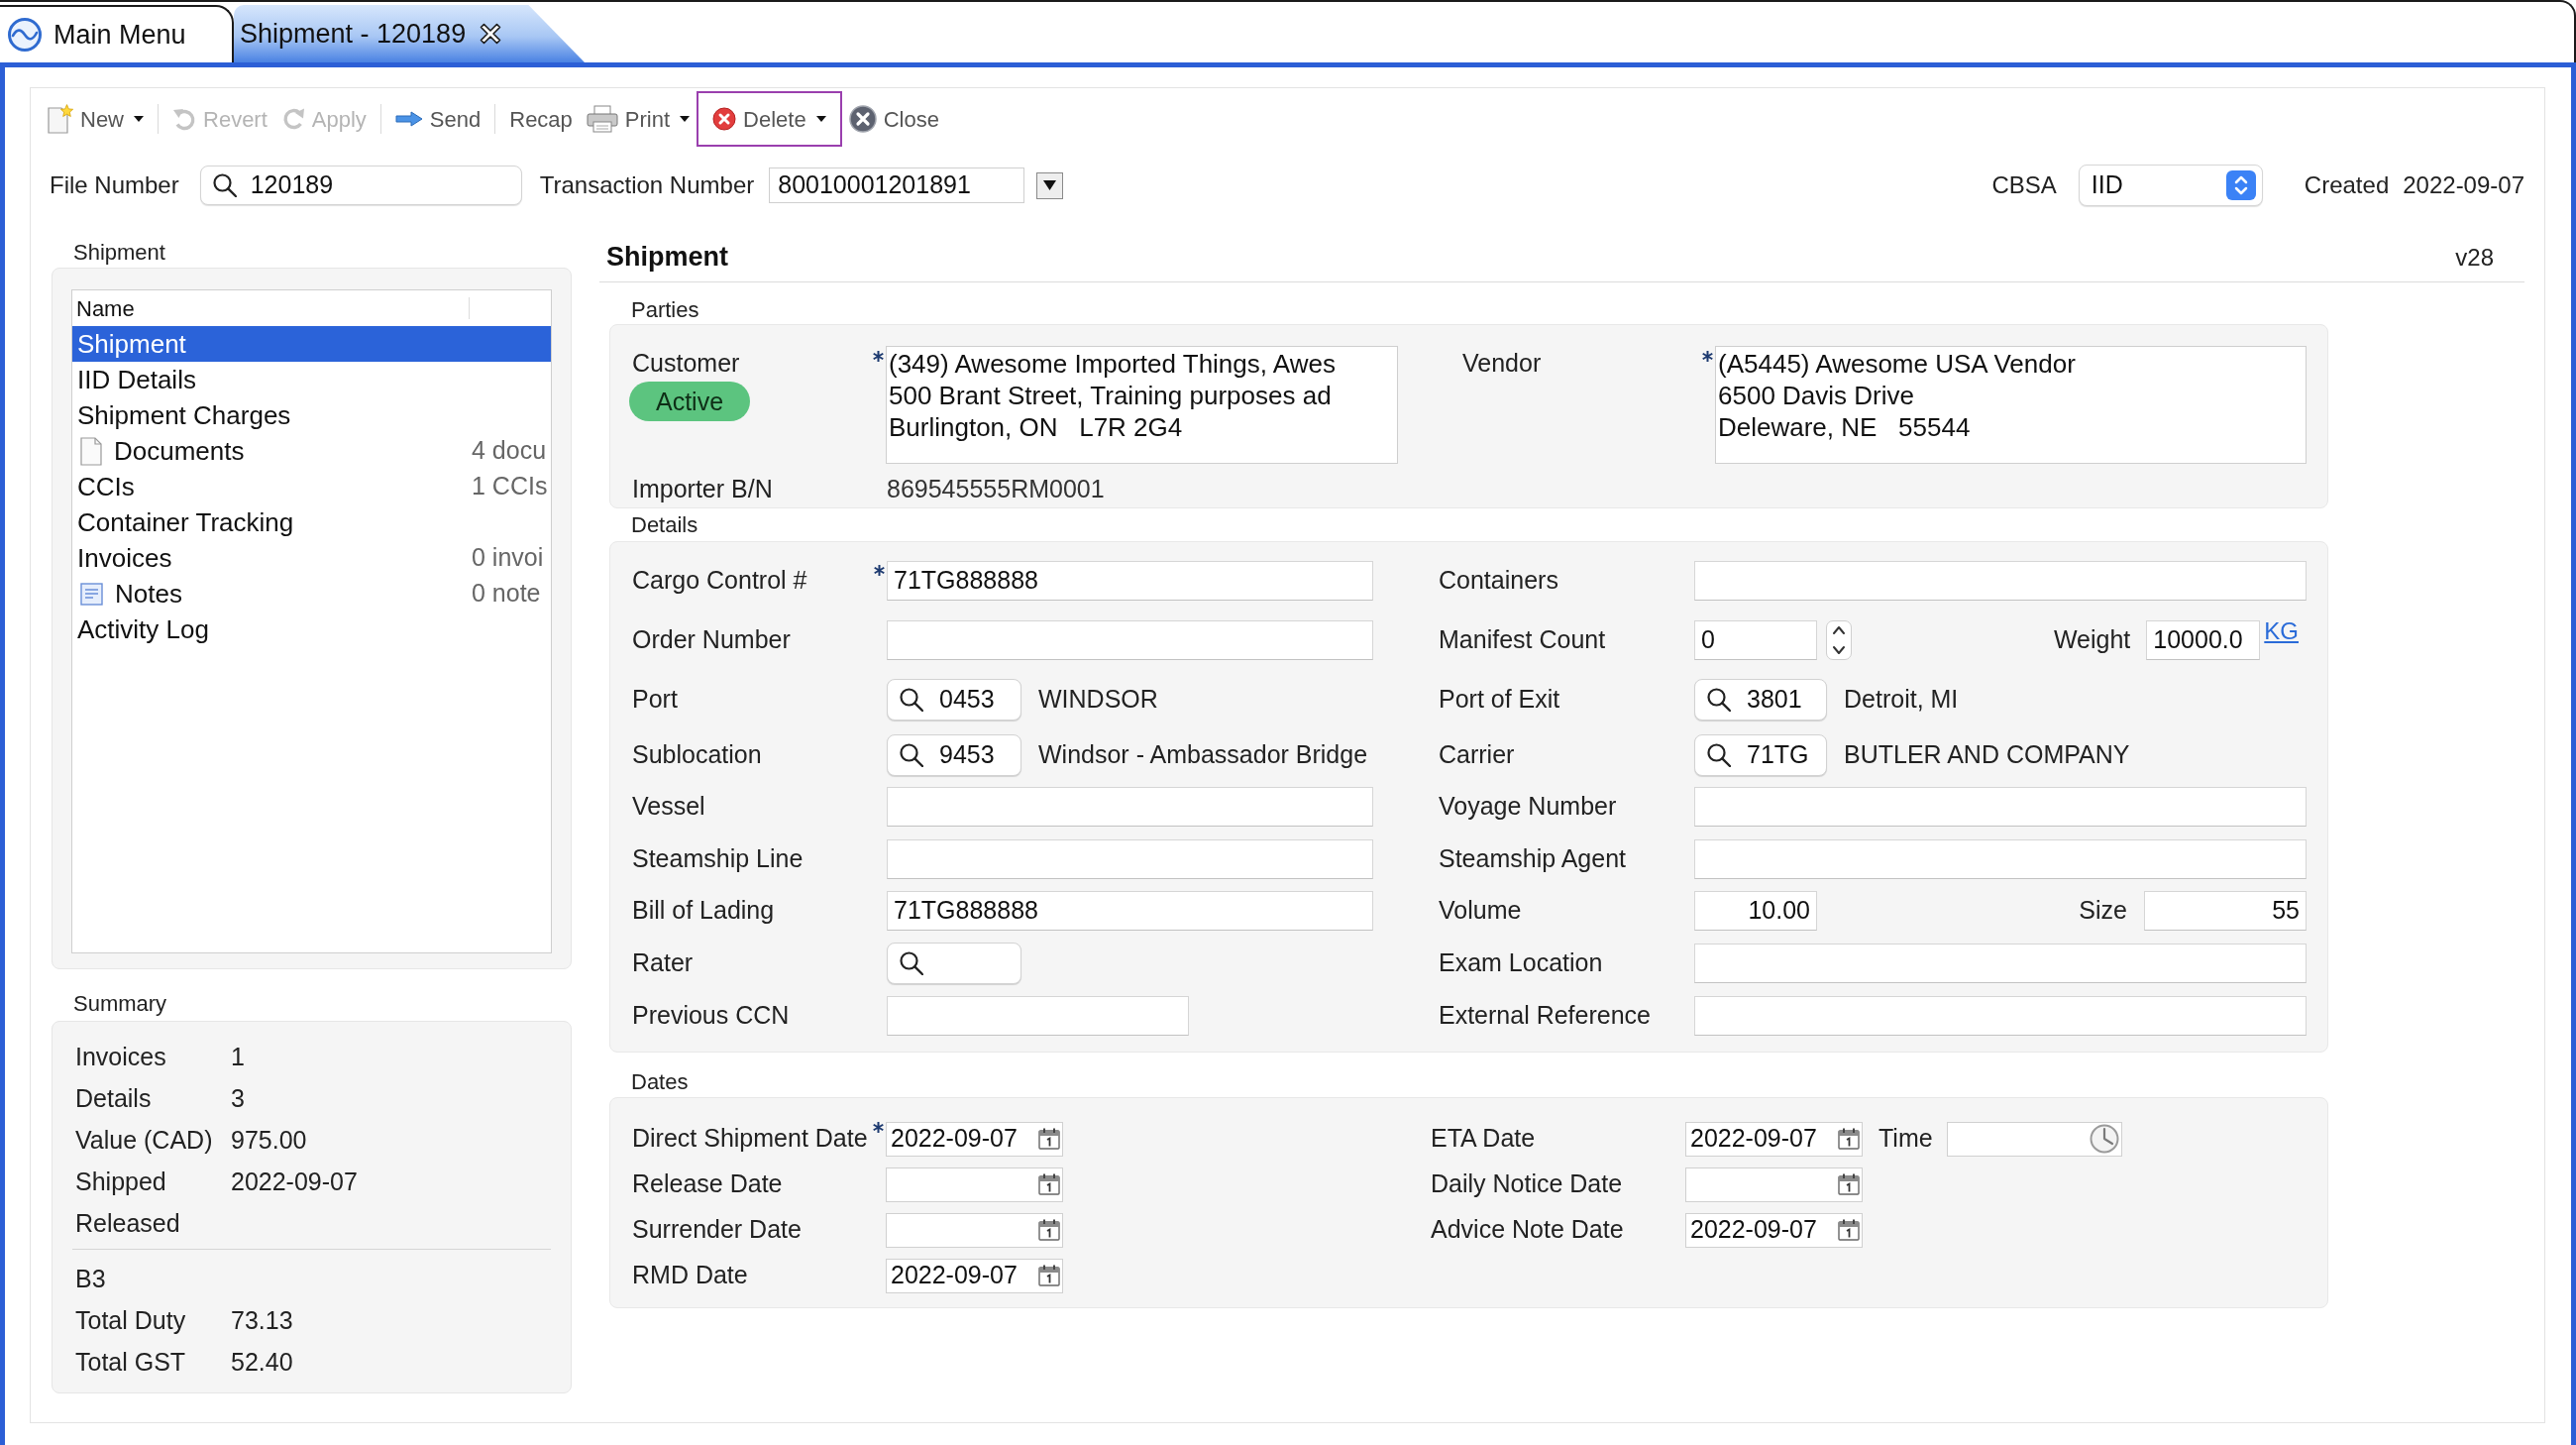 The width and height of the screenshot is (2576, 1445). Describe the element at coordinates (996, 489) in the screenshot. I see `field-value: 869545555RM0001` at that location.